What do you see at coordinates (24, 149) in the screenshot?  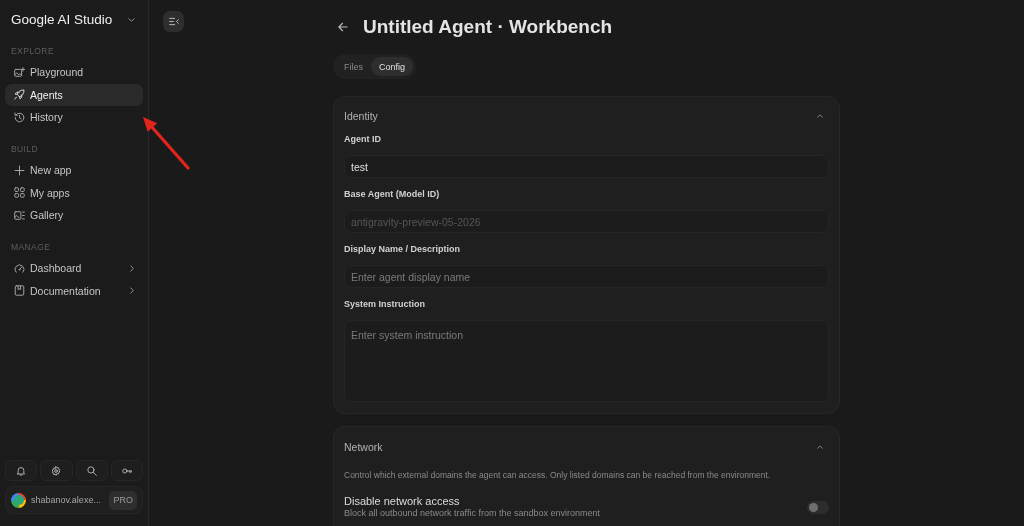 I see `section-heading: BUILD` at bounding box center [24, 149].